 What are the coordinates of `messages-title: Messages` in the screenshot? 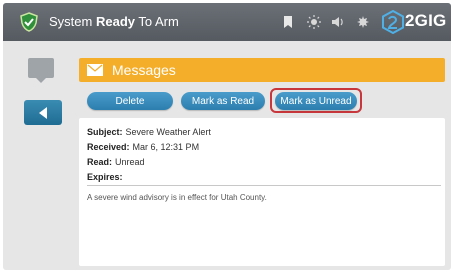 It's located at (144, 70).